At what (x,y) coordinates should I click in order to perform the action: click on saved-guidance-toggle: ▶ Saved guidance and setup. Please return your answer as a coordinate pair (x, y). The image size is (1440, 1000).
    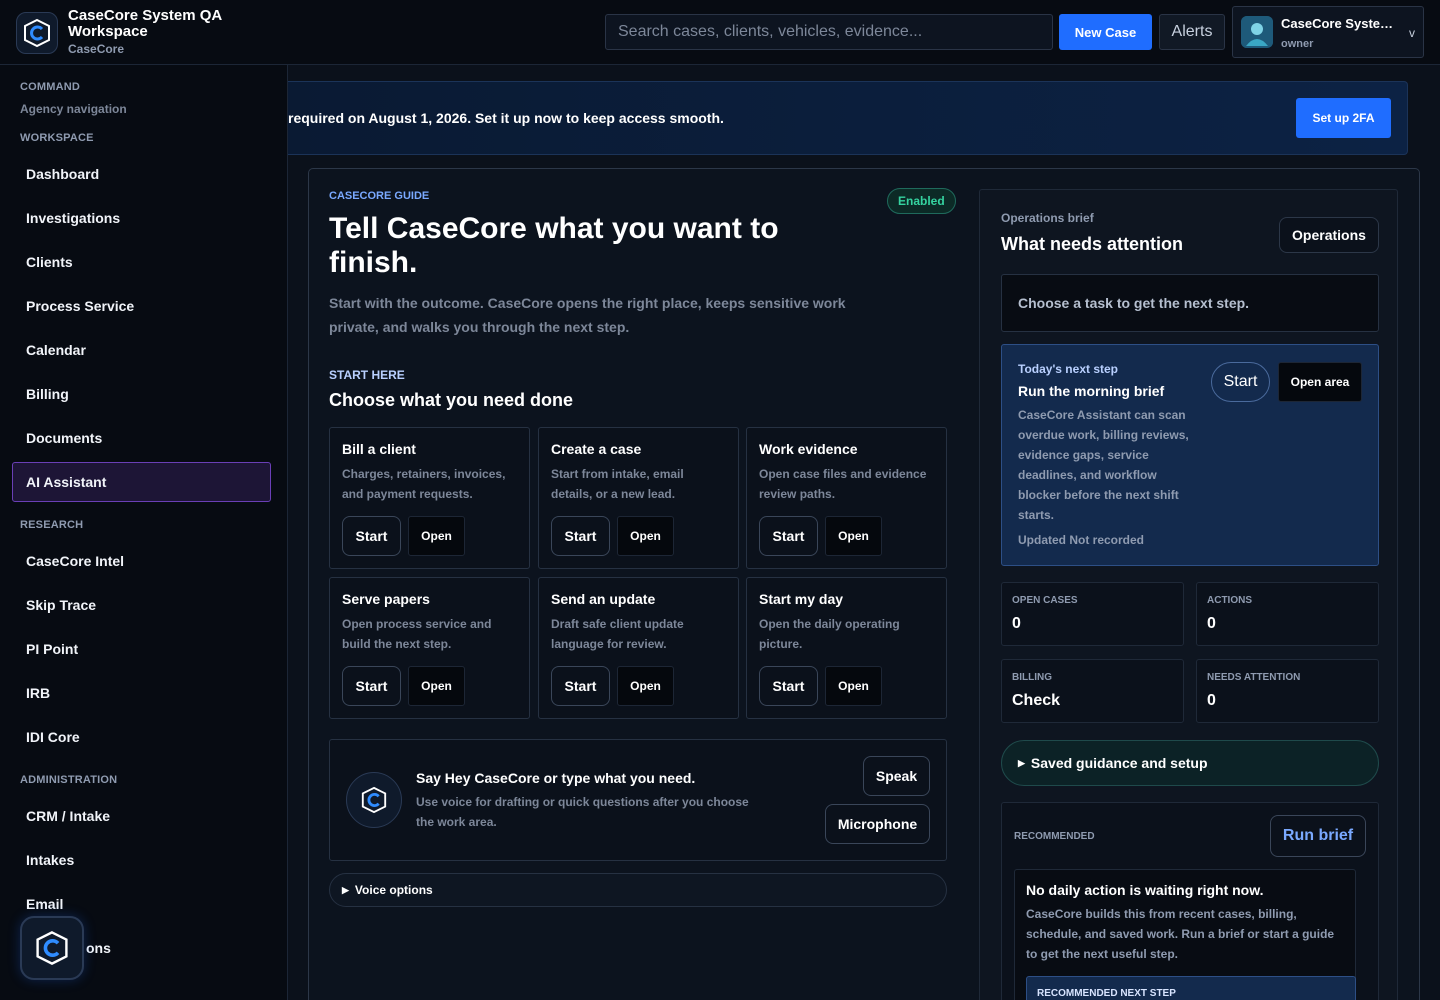
    Looking at the image, I should click on (1190, 763).